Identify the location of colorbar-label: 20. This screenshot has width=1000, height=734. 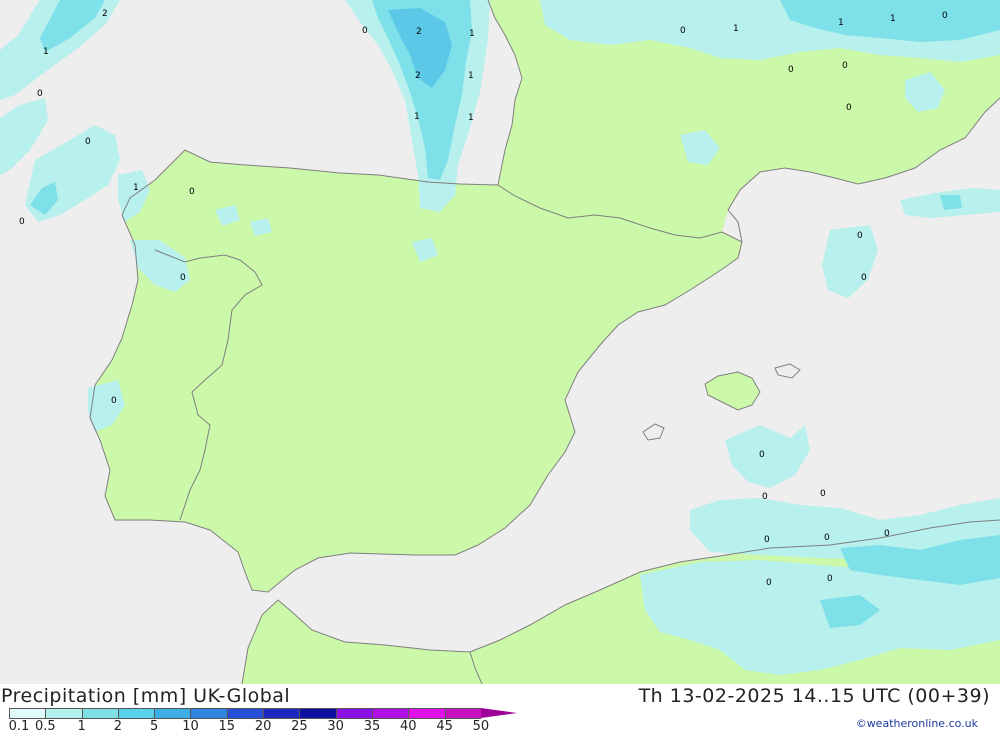
(263, 726).